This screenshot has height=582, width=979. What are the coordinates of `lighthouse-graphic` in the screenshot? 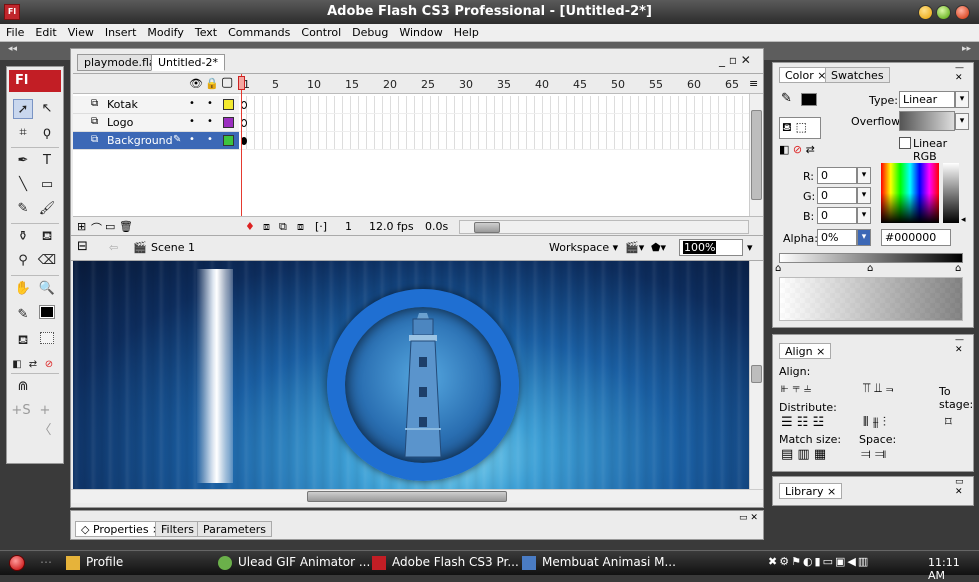 It's located at (423, 384).